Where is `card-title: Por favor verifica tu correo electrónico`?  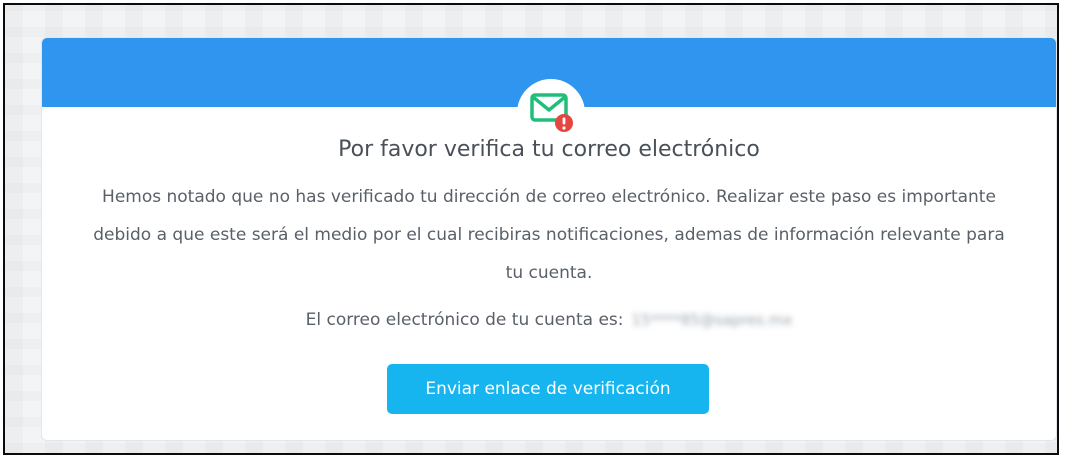 card-title: Por favor verifica tu correo electrónico is located at coordinates (549, 149).